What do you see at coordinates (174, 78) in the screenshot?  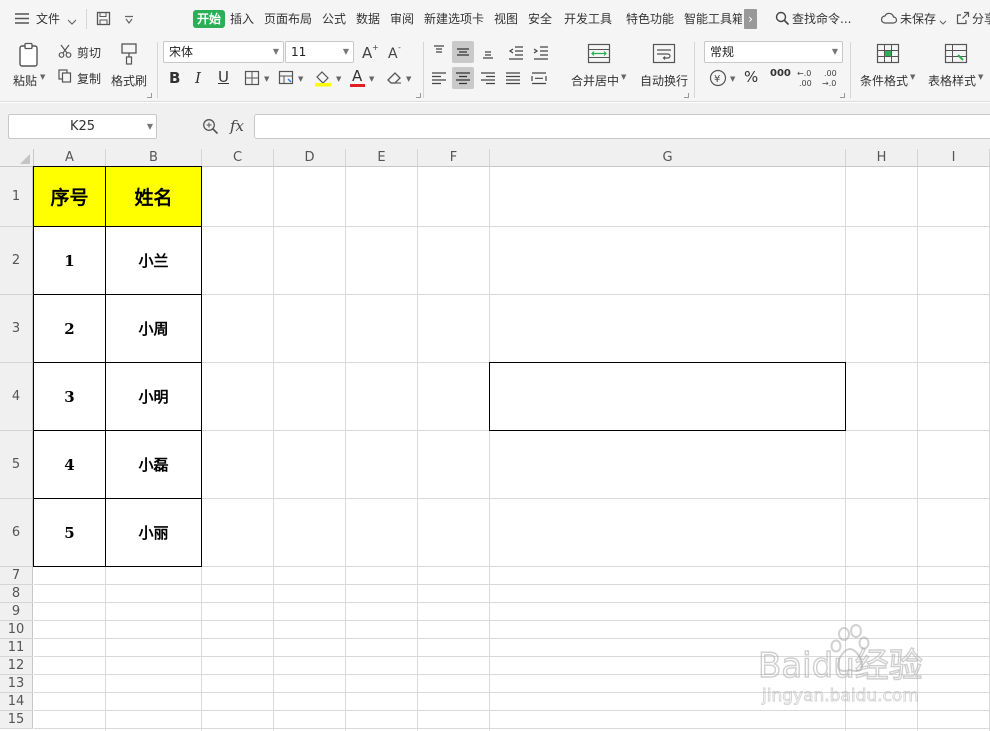 I see `bold-button: B` at bounding box center [174, 78].